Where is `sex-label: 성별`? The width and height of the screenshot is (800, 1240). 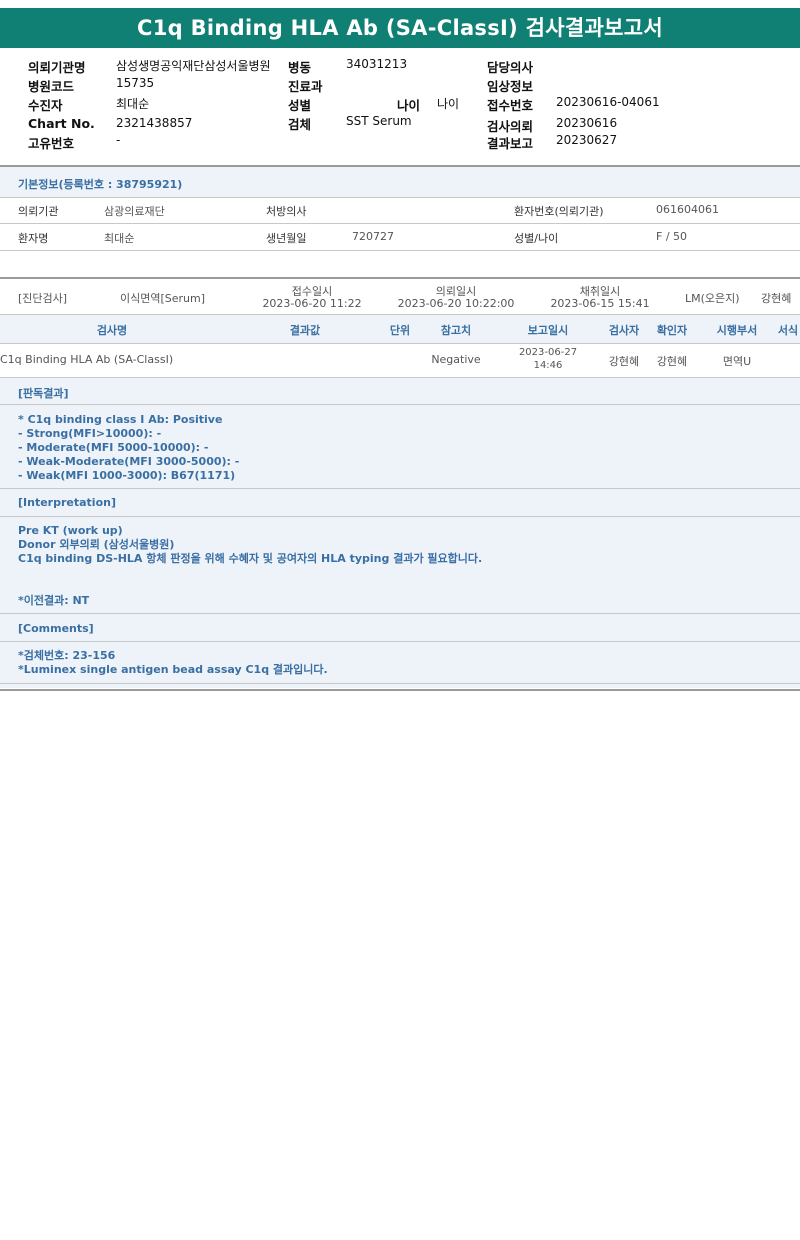
sex-label: 성별 is located at coordinates (300, 105).